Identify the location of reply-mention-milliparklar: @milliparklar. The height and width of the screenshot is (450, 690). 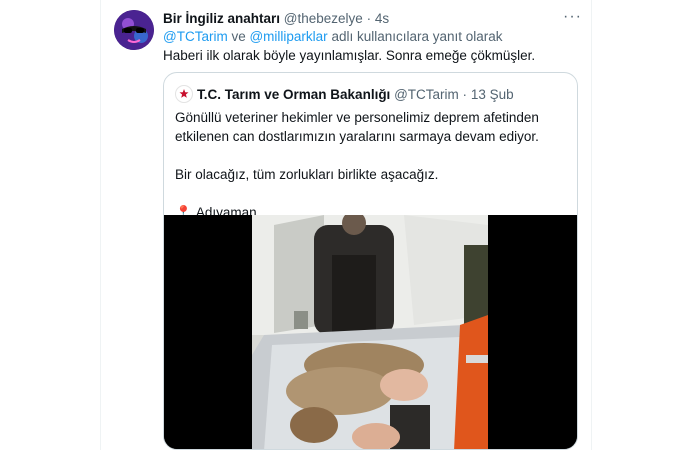
(288, 36).